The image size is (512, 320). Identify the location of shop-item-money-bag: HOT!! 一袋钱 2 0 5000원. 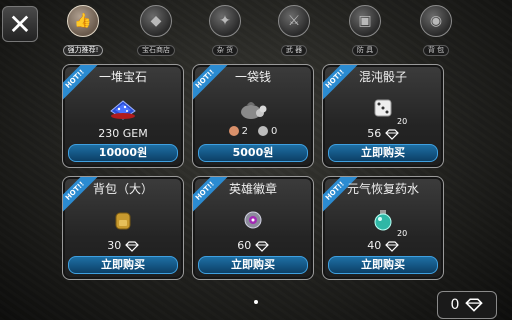
(253, 116).